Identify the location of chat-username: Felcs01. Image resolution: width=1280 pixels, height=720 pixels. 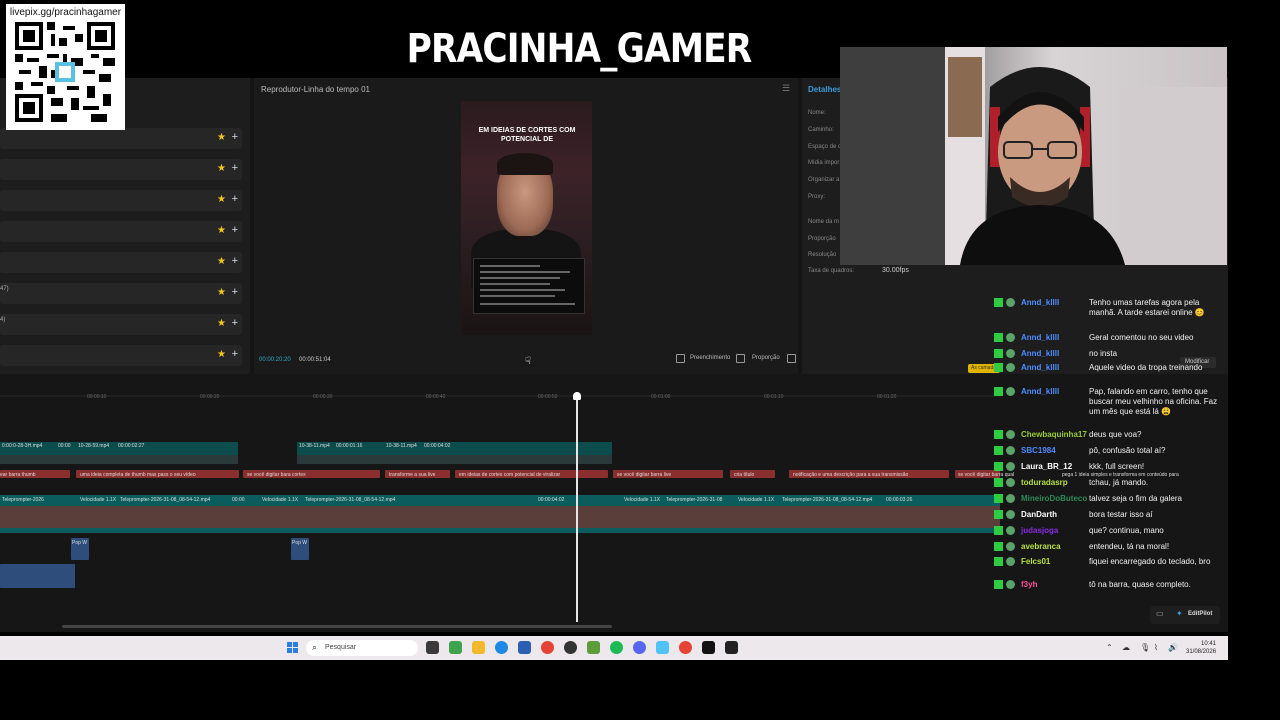
(1035, 561).